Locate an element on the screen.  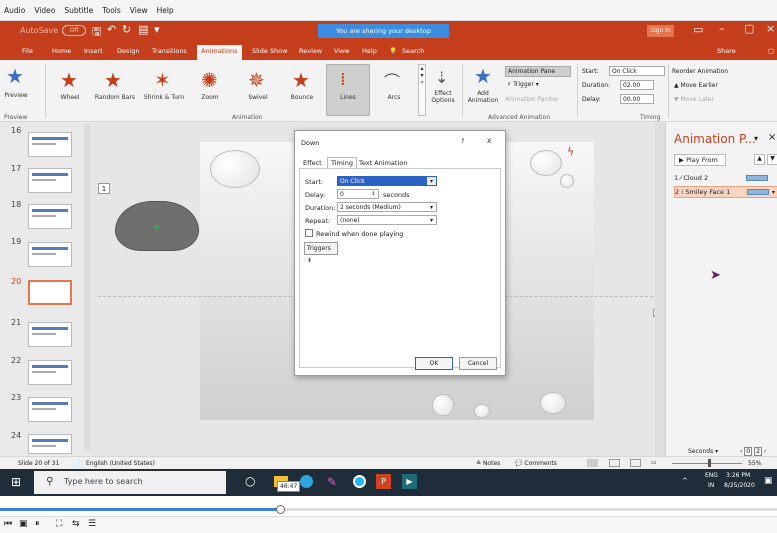
minimize-icon: – is located at coordinates (722, 28).